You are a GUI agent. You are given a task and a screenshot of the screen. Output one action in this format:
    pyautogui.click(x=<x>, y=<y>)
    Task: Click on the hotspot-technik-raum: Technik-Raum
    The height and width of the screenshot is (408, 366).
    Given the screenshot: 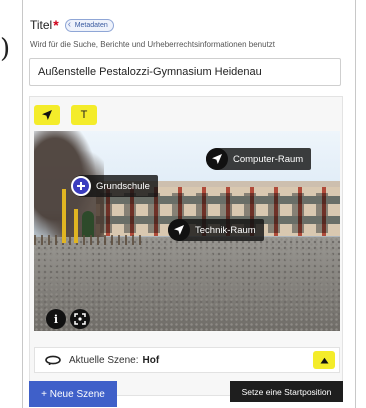 What is the action you would take?
    pyautogui.click(x=216, y=230)
    